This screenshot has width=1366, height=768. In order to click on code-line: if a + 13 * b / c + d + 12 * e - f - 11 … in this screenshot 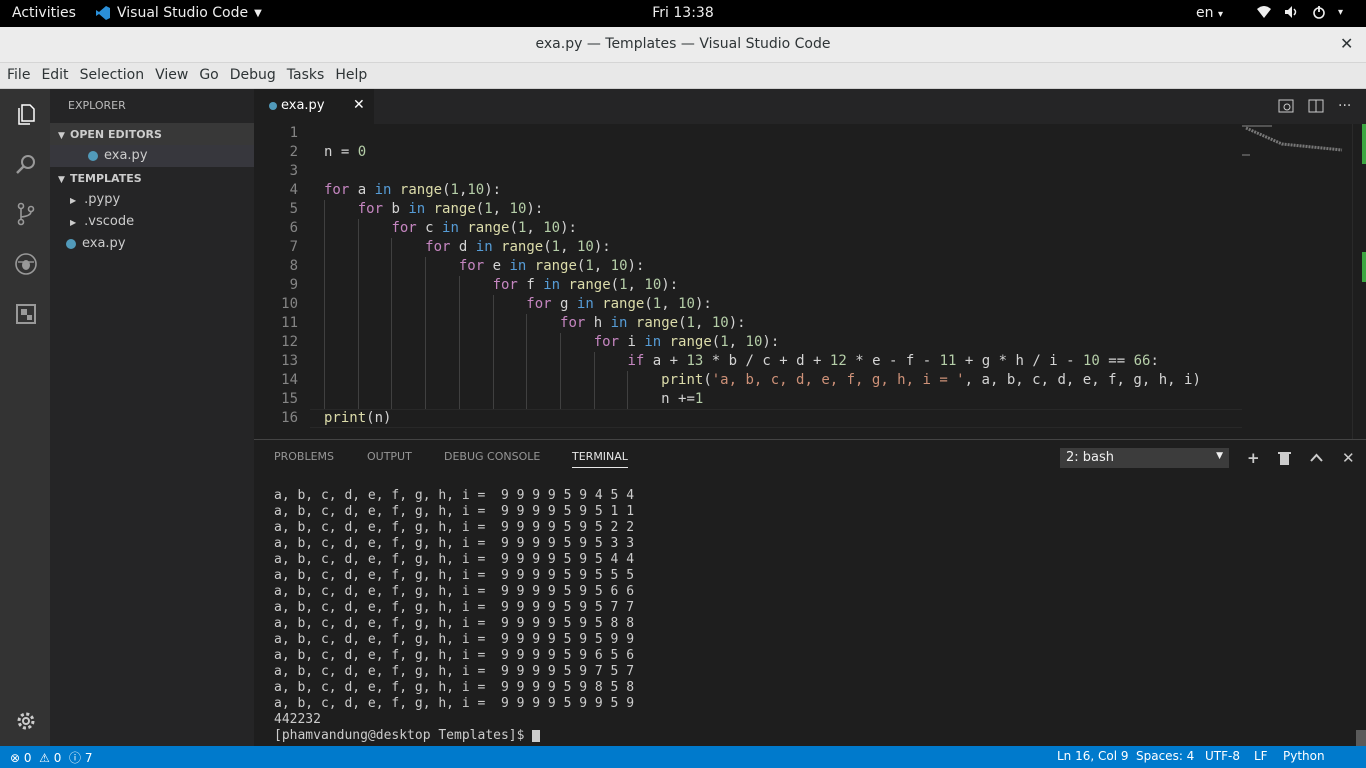, I will do `click(893, 361)`.